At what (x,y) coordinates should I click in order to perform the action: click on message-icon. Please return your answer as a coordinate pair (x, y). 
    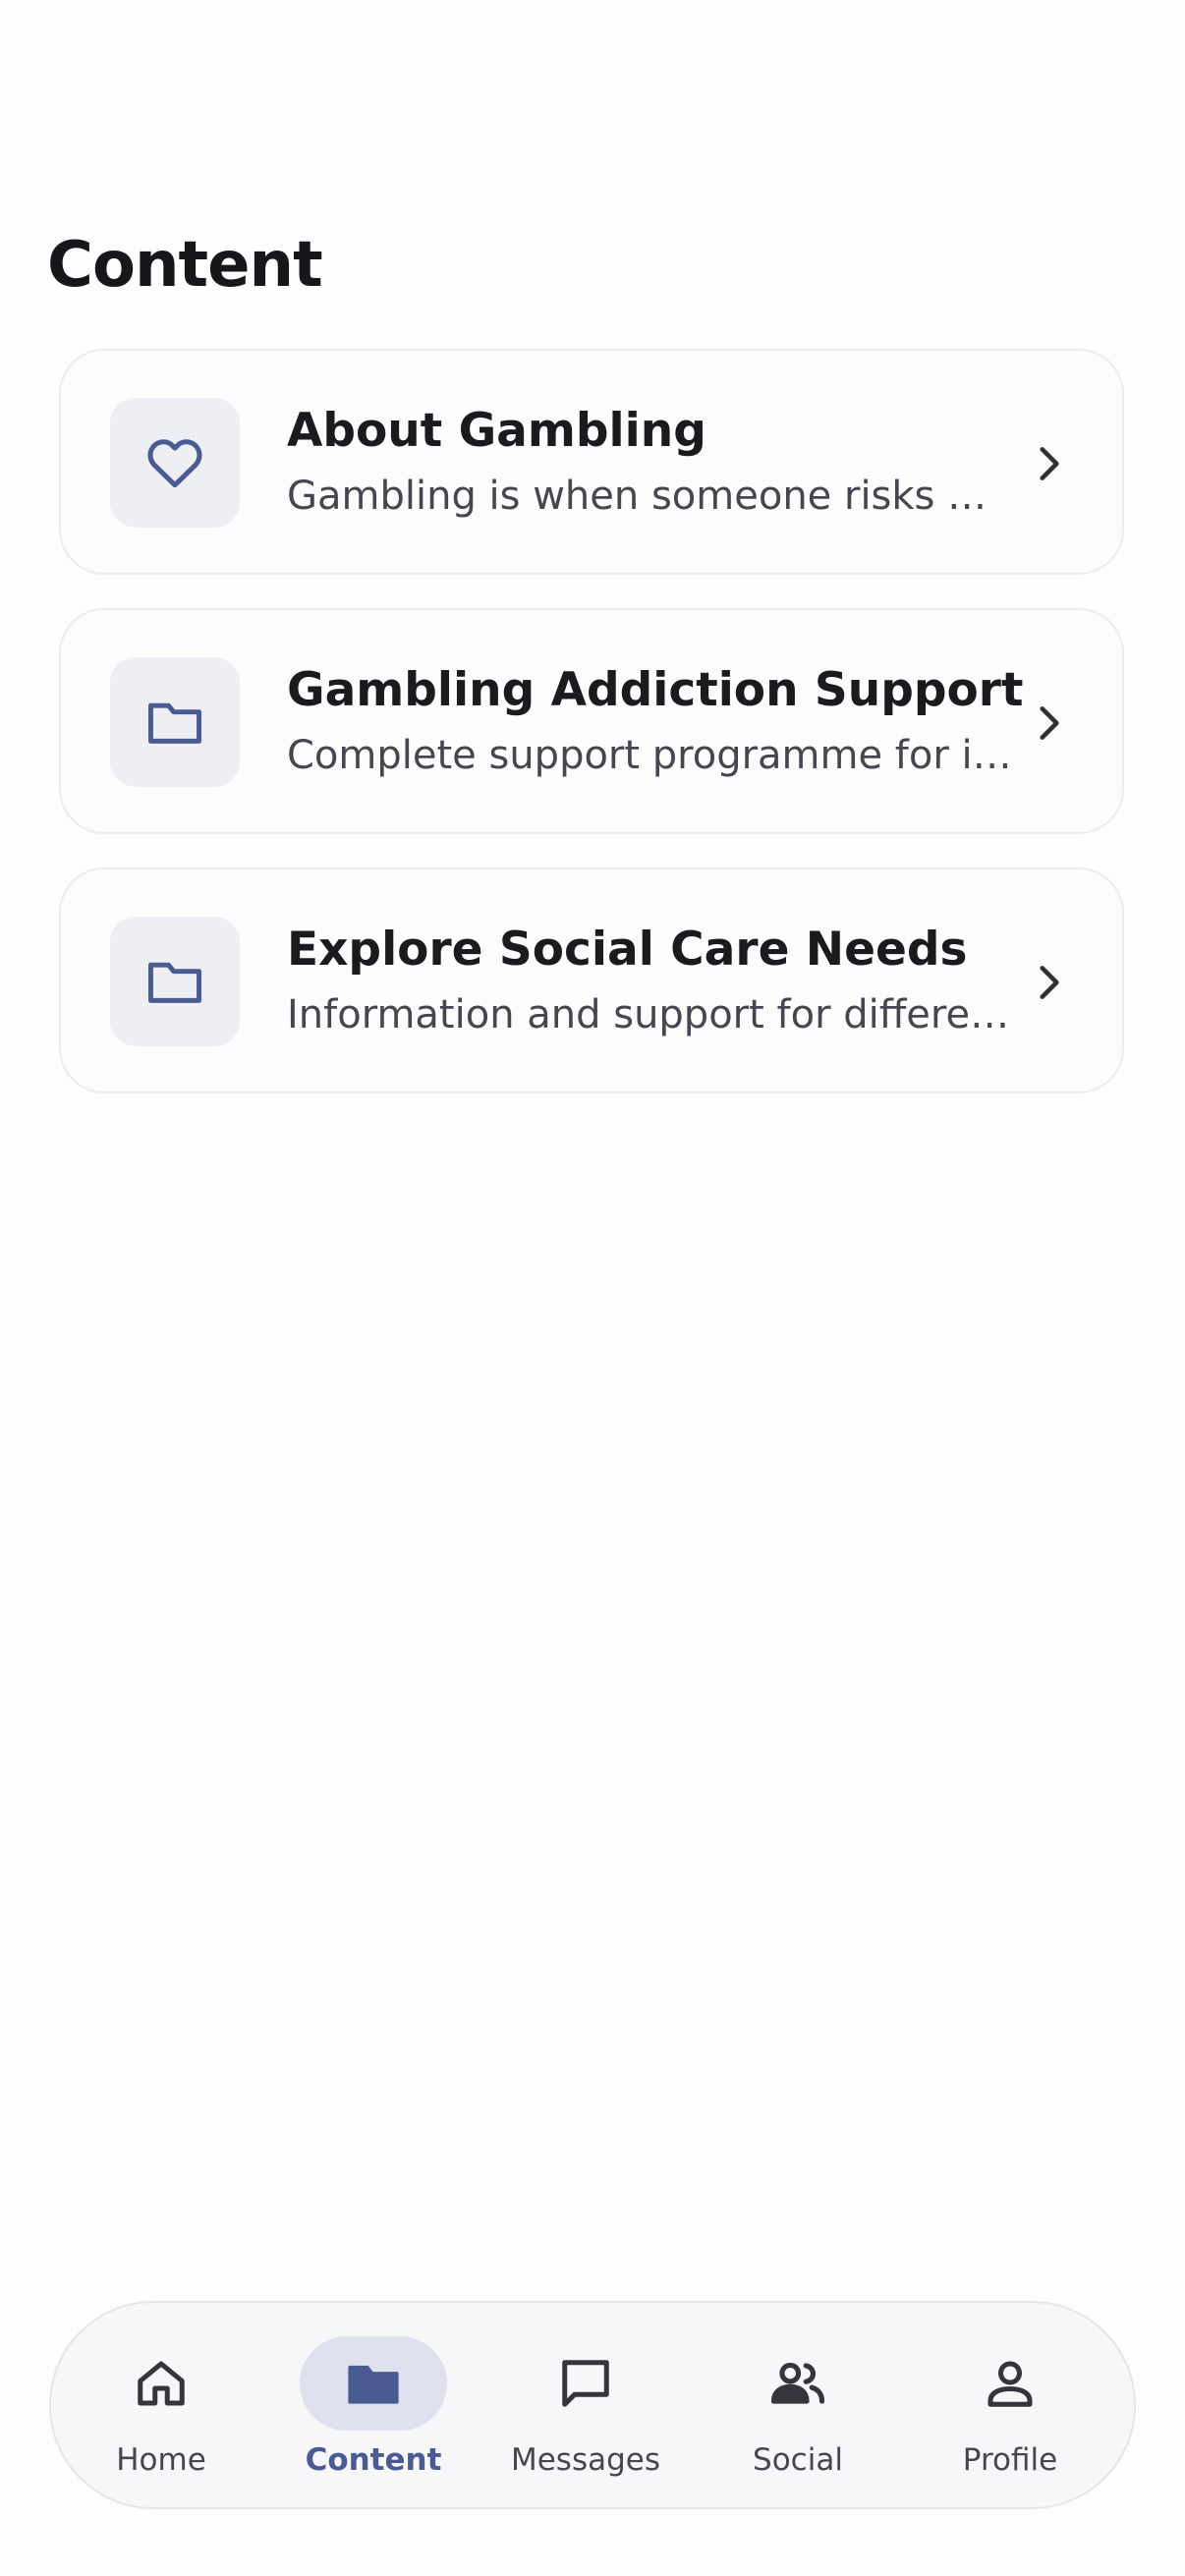
    Looking at the image, I should click on (586, 2383).